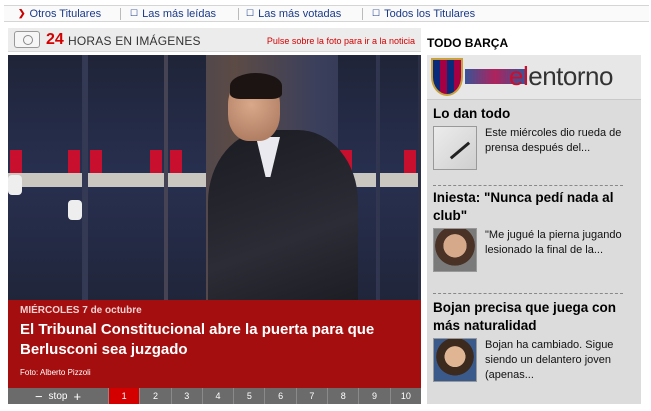 Image resolution: width=651 pixels, height=411 pixels. I want to click on brand-rest: entorno, so click(570, 76).